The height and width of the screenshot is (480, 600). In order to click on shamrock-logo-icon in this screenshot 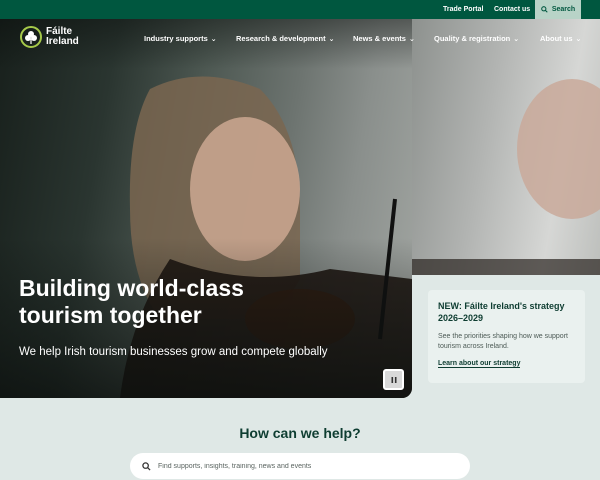, I will do `click(31, 37)`.